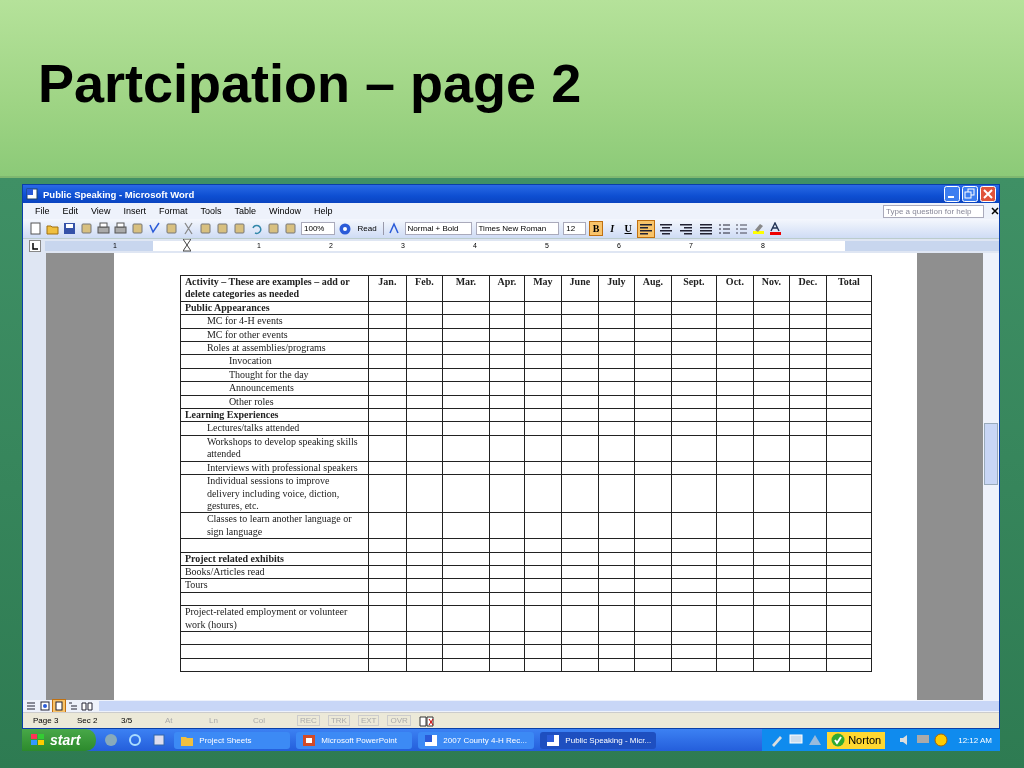 This screenshot has width=1024, height=768. I want to click on spell-icon, so click(154, 228).